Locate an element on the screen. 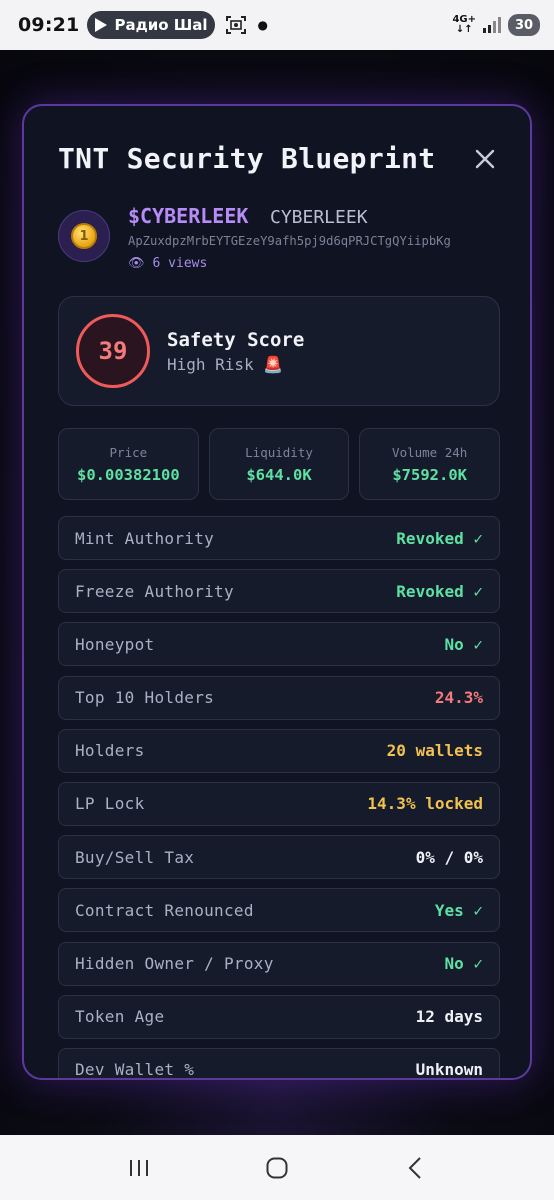  back-icon is located at coordinates (414, 1167).